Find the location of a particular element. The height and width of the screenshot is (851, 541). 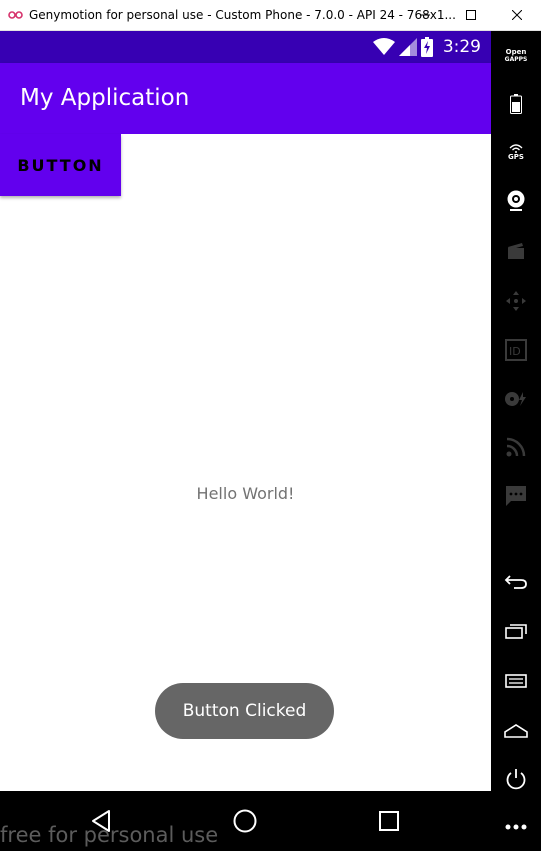

back-icon is located at coordinates (515, 582).